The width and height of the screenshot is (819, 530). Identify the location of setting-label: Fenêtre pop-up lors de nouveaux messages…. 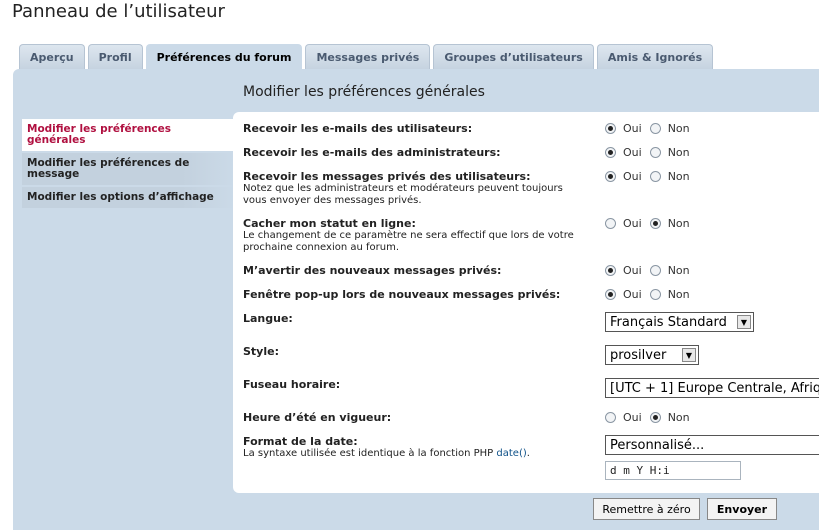
(402, 294).